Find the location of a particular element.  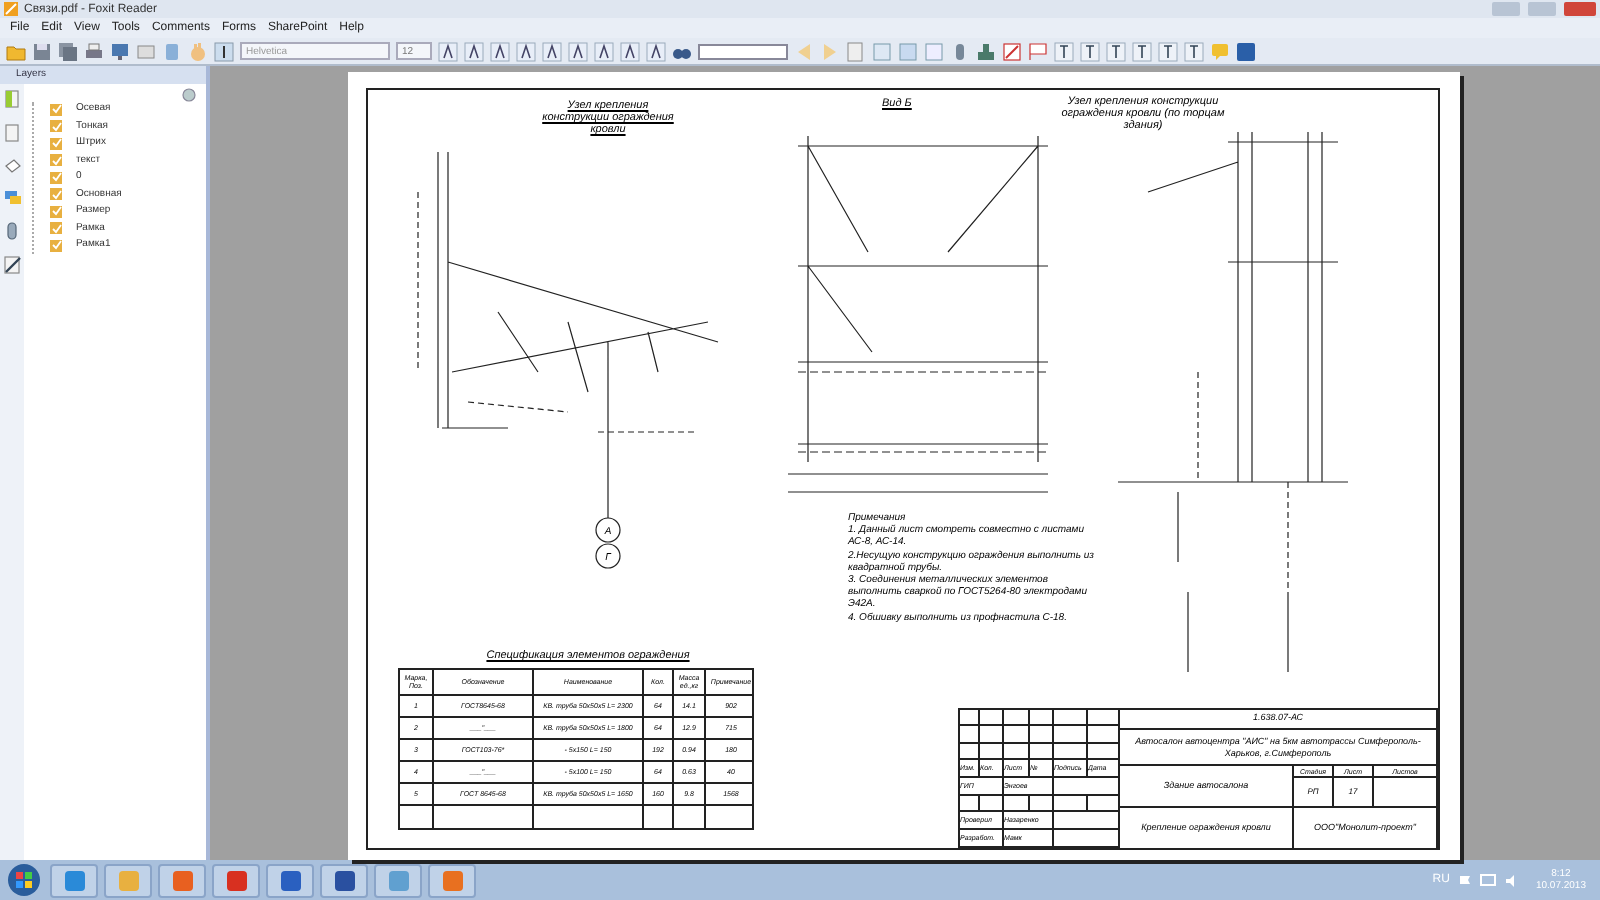

fit-width-icon is located at coordinates (908, 51).